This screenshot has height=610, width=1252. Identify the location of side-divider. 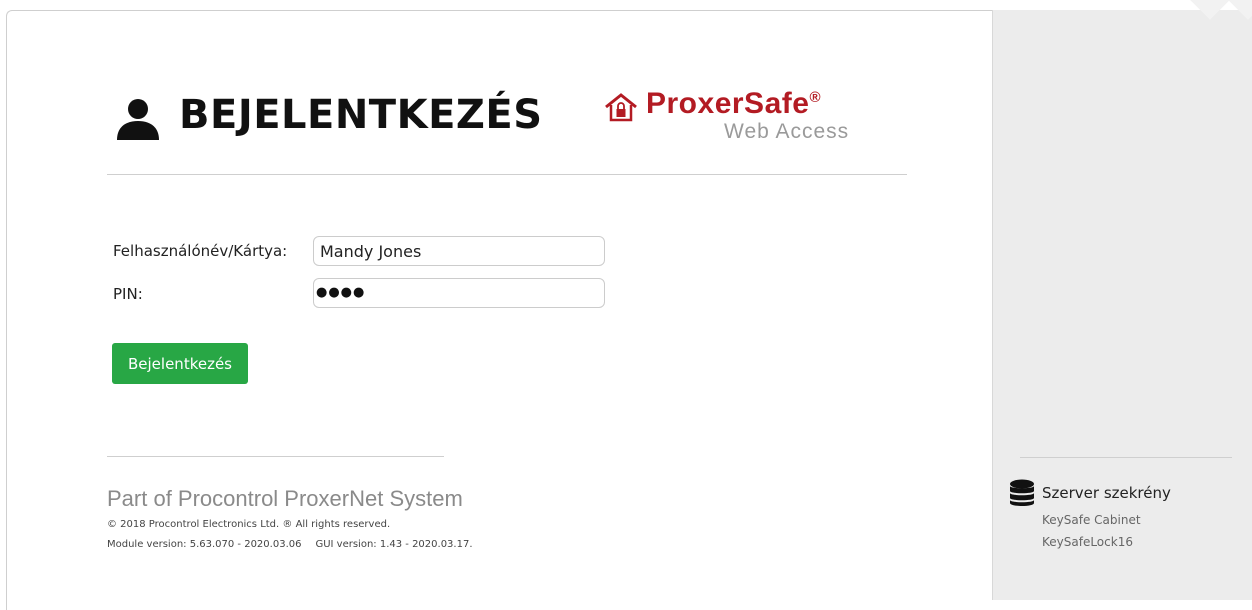
(1126, 457).